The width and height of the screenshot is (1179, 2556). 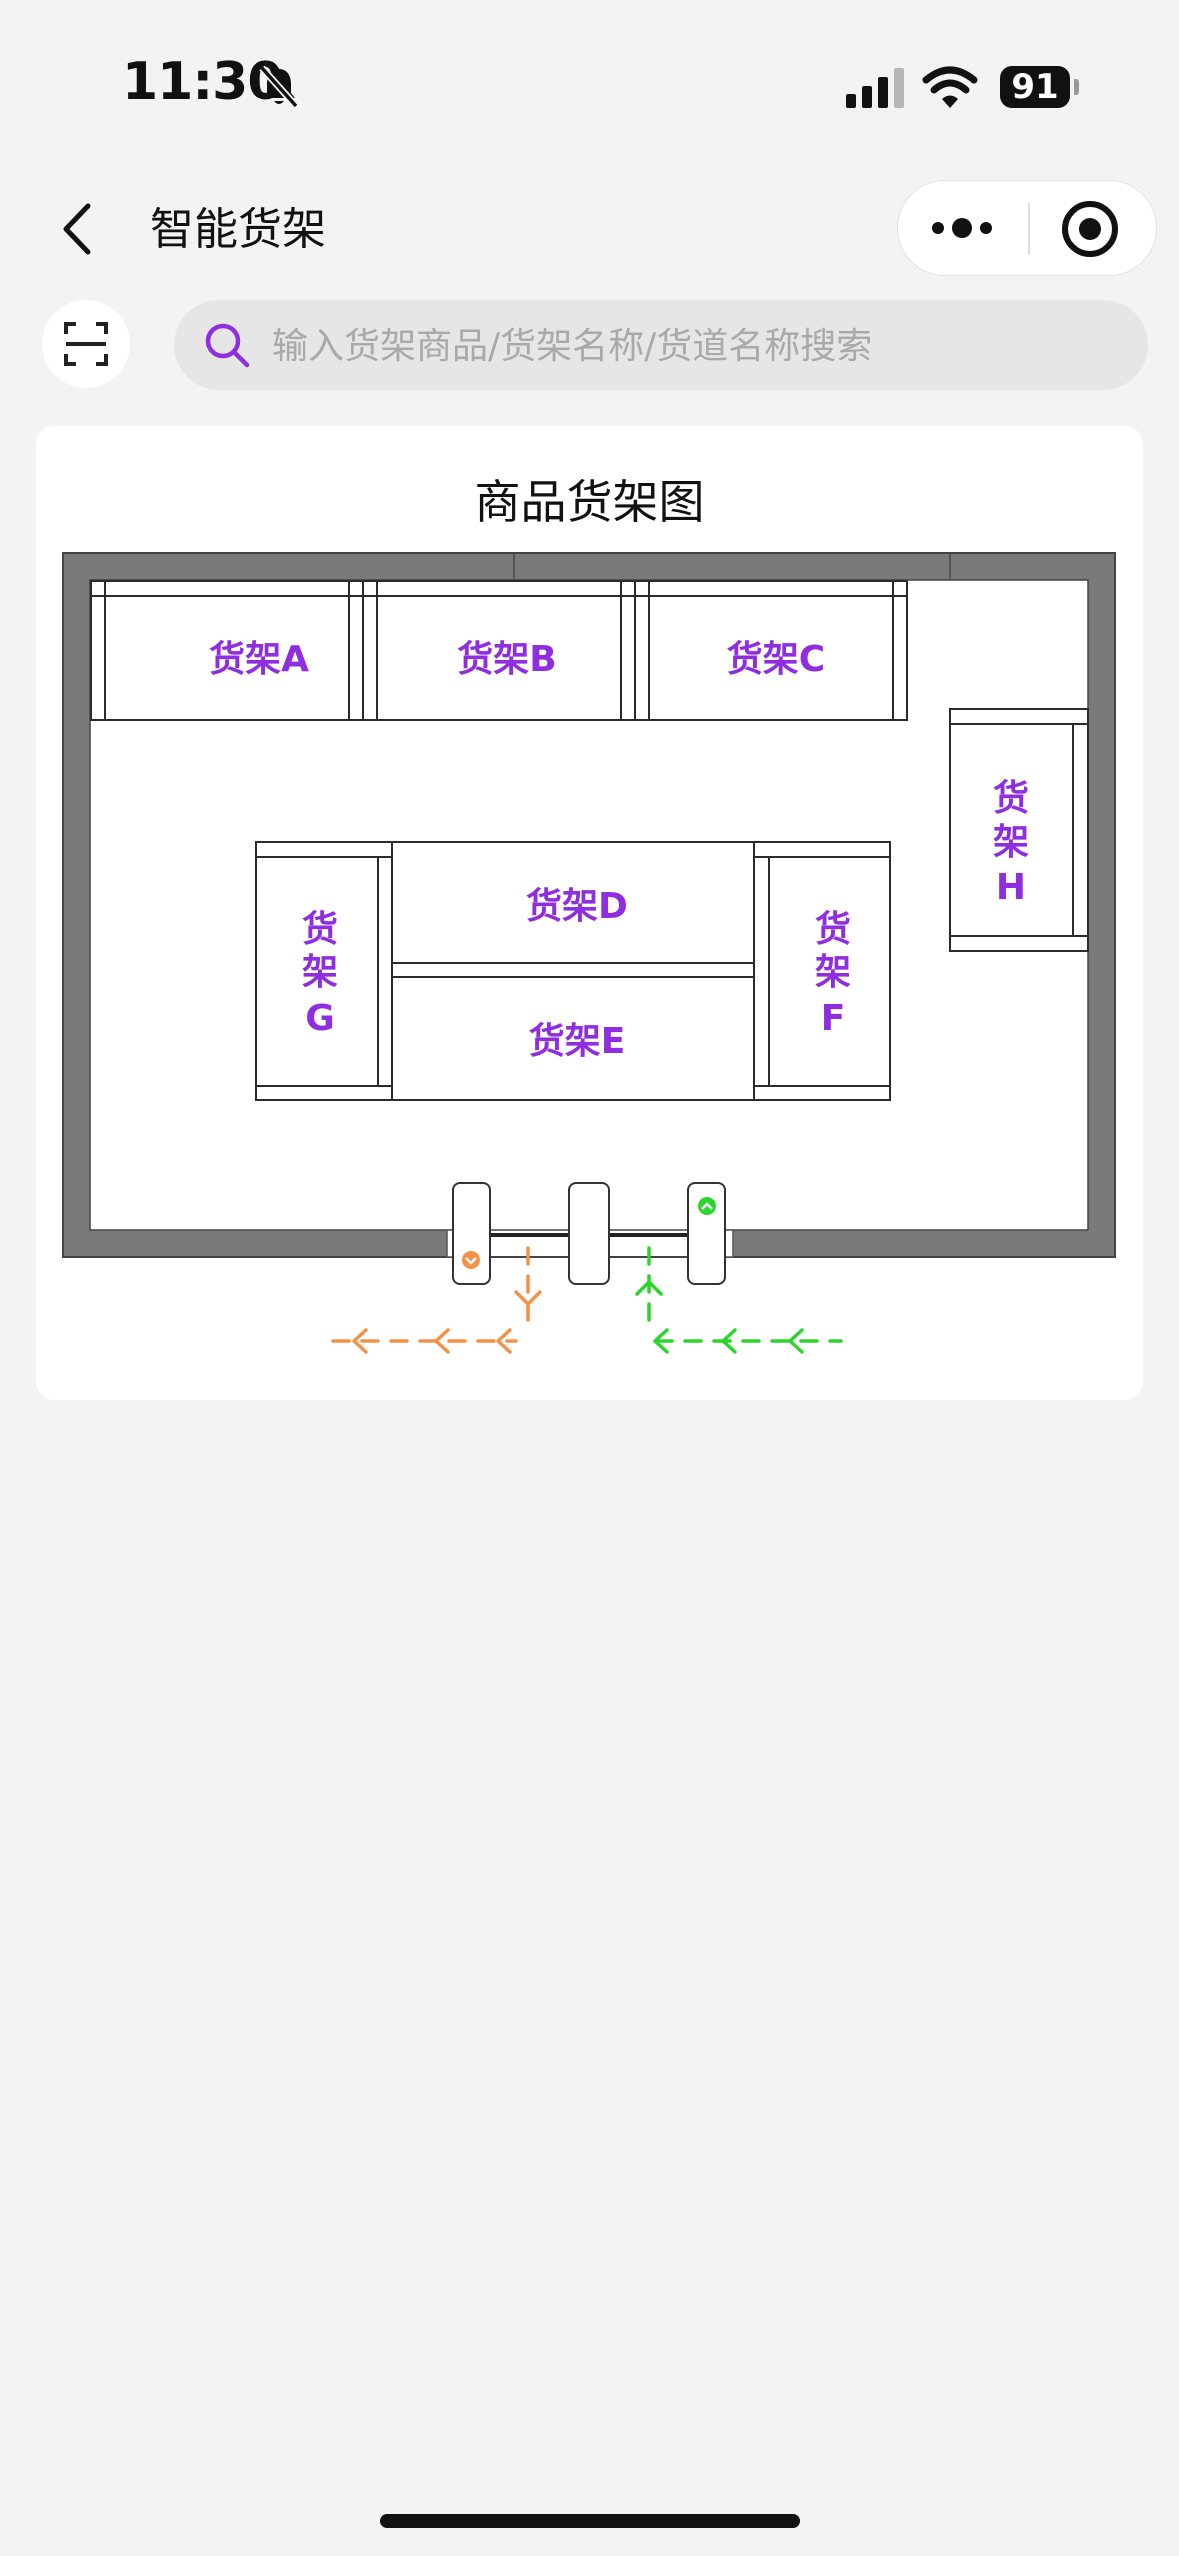 What do you see at coordinates (739, 1300) in the screenshot?
I see `entry-route-arrows` at bounding box center [739, 1300].